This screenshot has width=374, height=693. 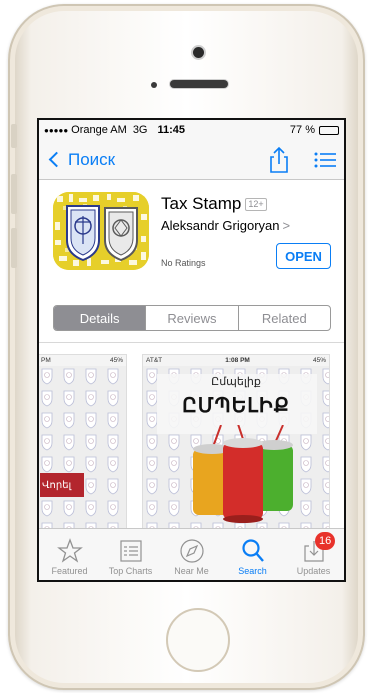 What do you see at coordinates (46, 360) in the screenshot?
I see `mini-status-time: PM` at bounding box center [46, 360].